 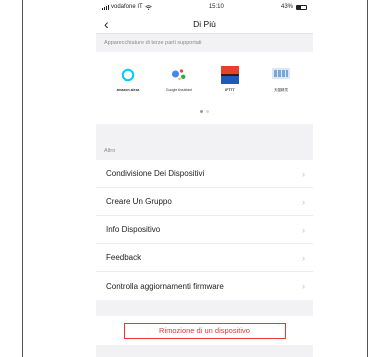 I want to click on remove-device-button: Rimozione di un dispositivo, so click(x=204, y=330).